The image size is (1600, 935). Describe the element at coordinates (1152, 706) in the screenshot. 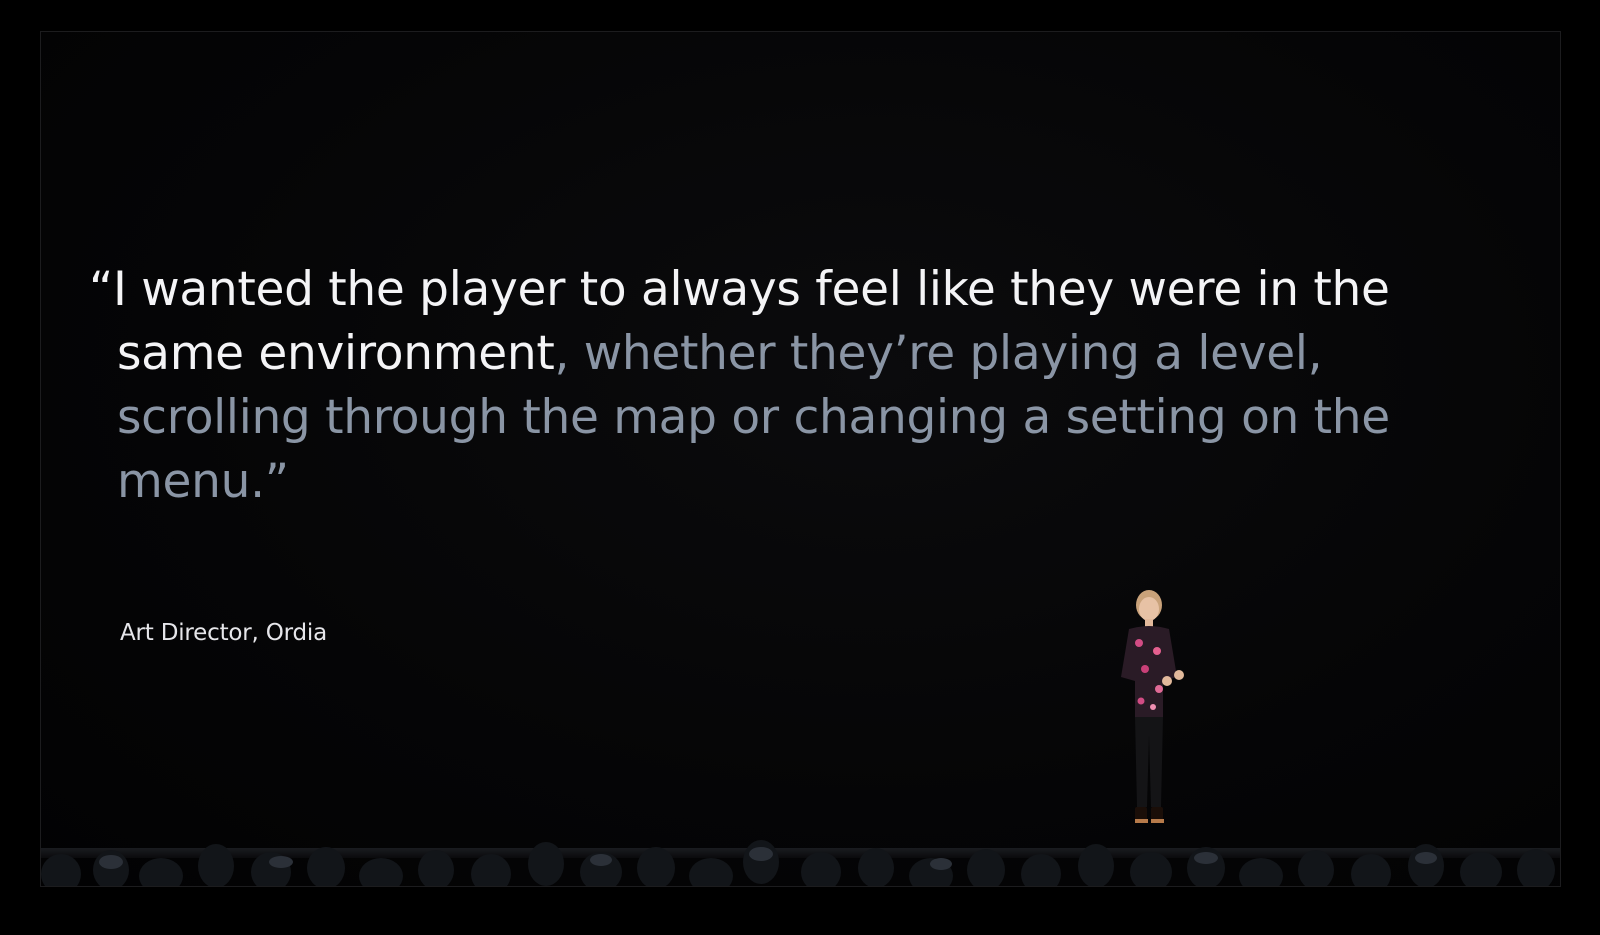

I see `presenter-figure` at that location.